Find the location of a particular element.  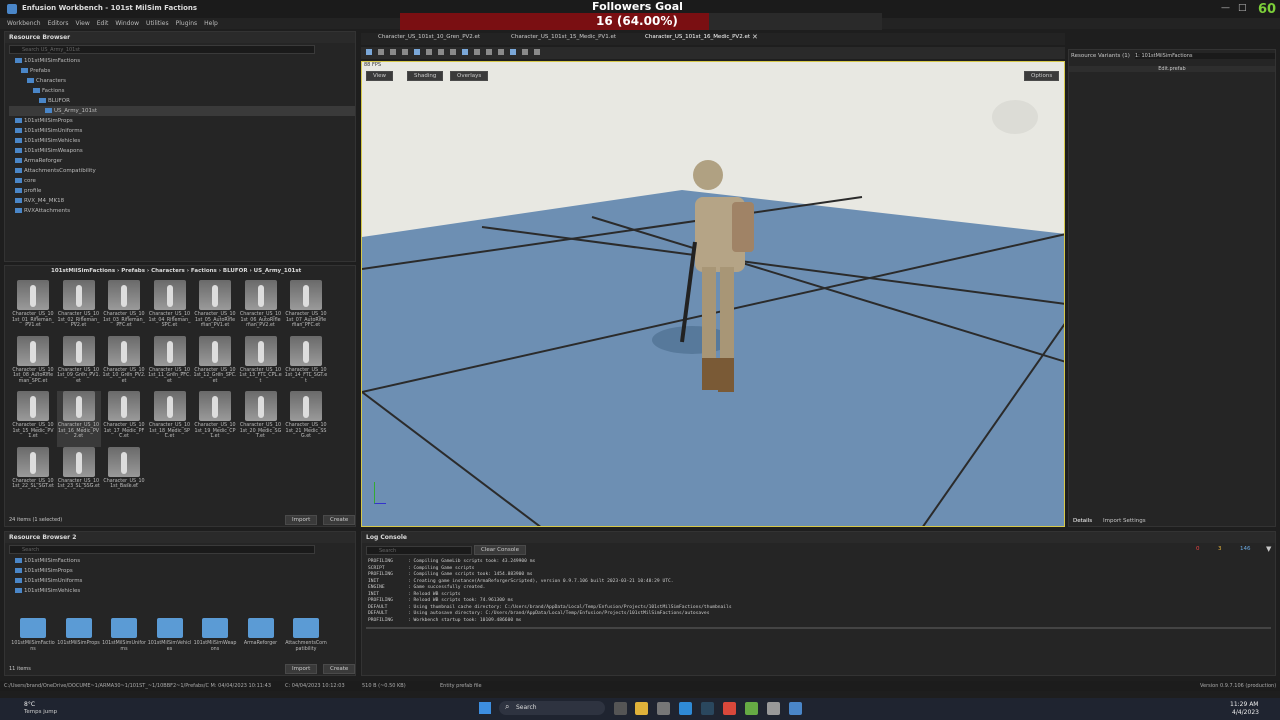

folder-item: 101stMilSimUniforms is located at coordinates (124, 635).